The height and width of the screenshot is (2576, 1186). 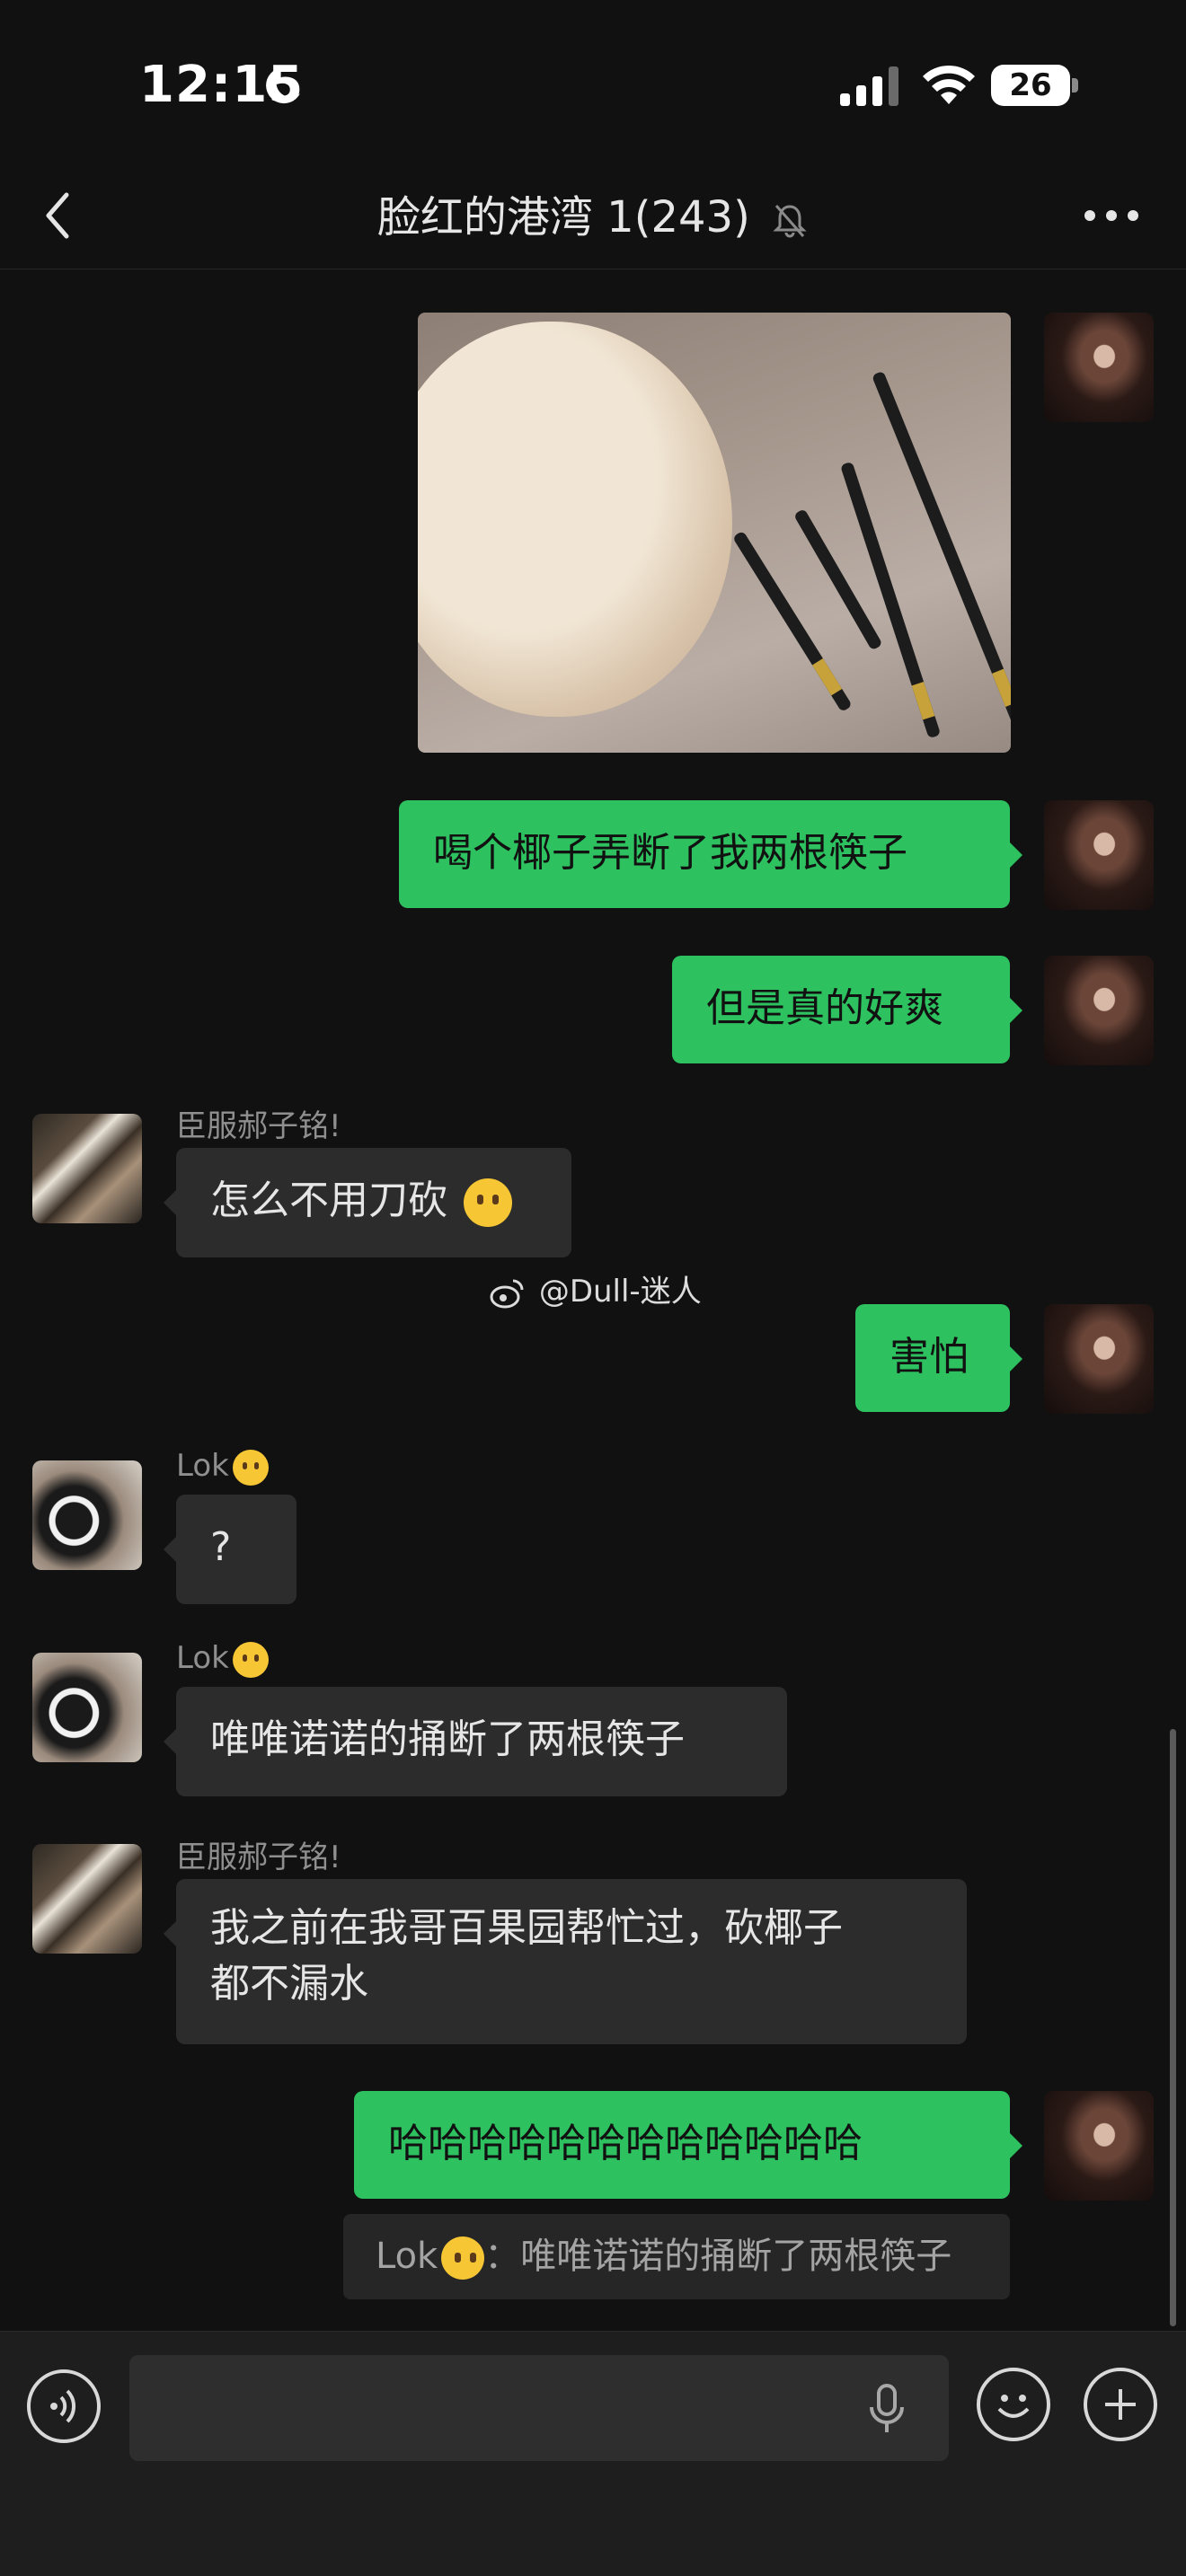 I want to click on signal-icon, so click(x=869, y=86).